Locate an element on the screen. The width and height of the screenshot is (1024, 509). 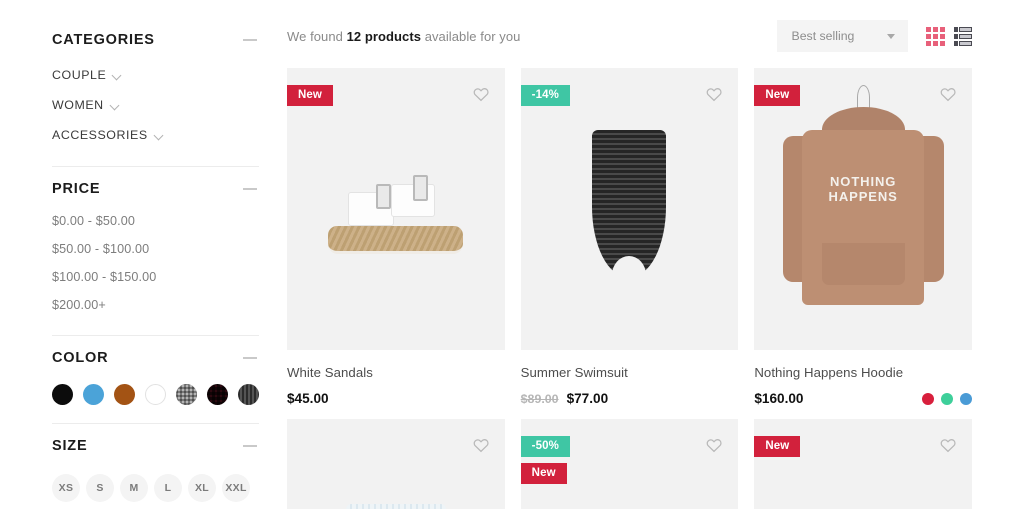
grid-view-icon is located at coordinates (935, 36).